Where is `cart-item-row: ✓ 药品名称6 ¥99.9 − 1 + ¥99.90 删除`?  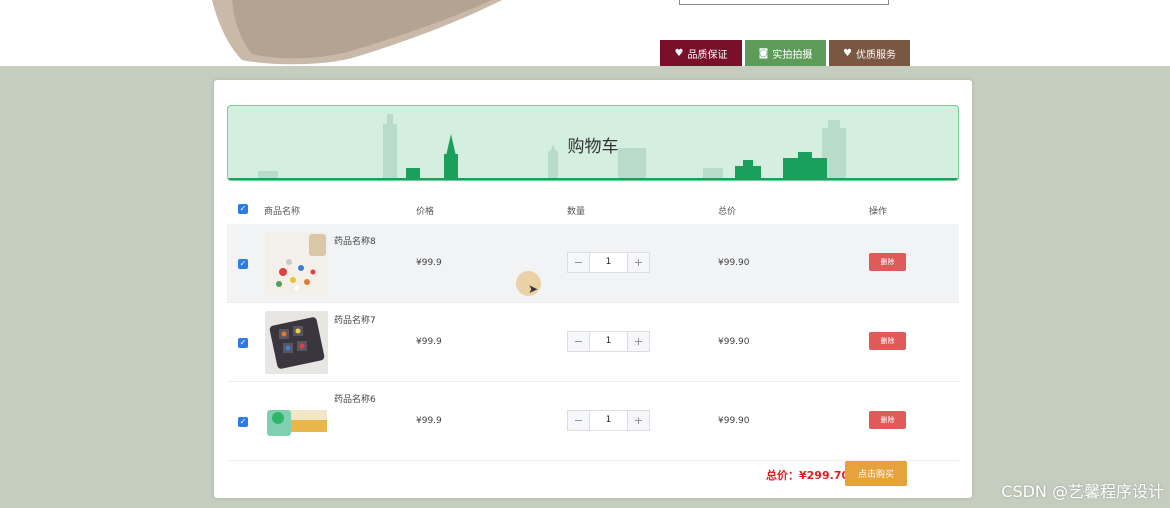
cart-item-row: ✓ 药品名称6 ¥99.9 − 1 + ¥99.90 删除 is located at coordinates (593, 421).